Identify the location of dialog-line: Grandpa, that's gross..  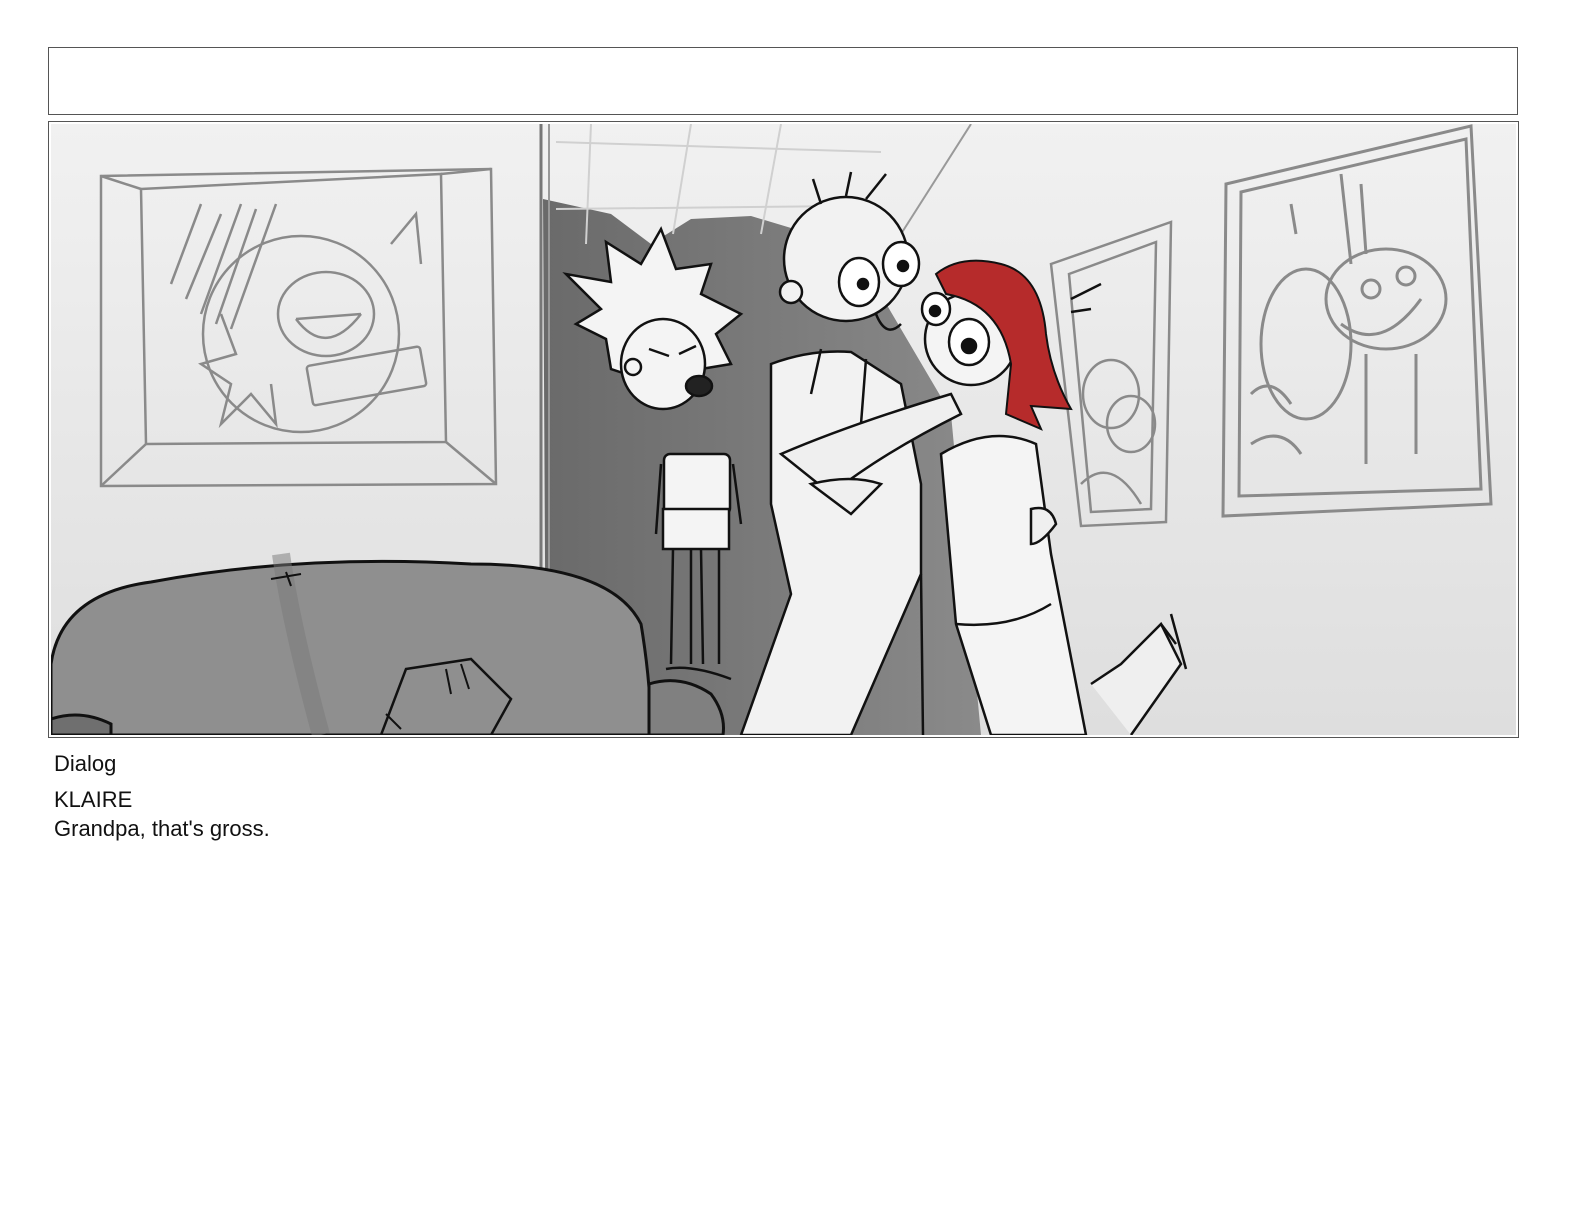
(162, 828).